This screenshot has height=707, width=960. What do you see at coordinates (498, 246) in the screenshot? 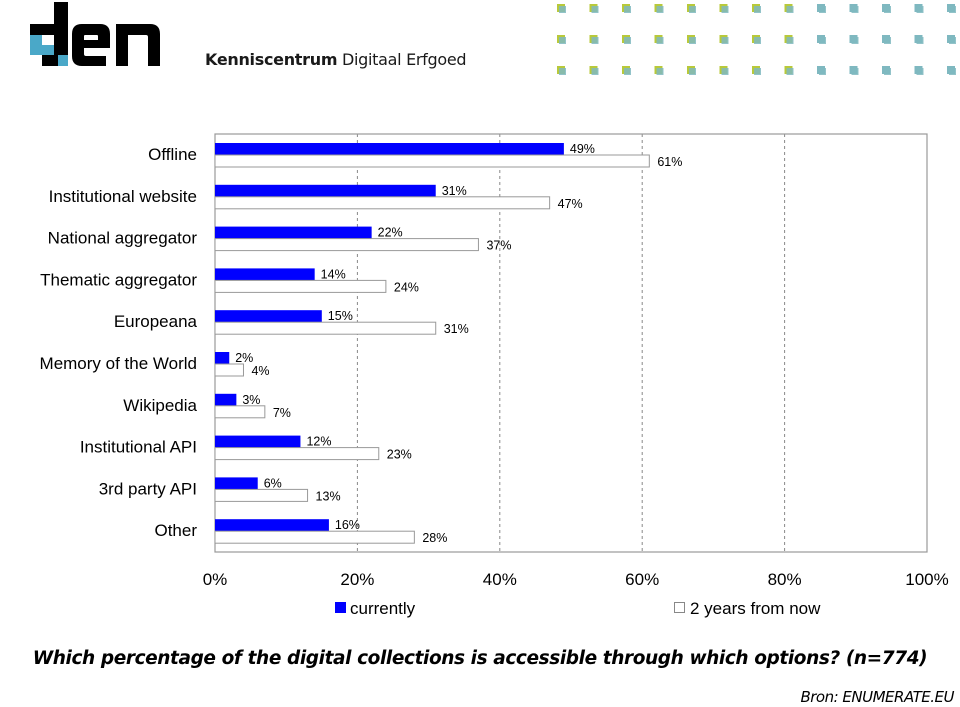
I see `value-label-2-years-from-now: 37%` at bounding box center [498, 246].